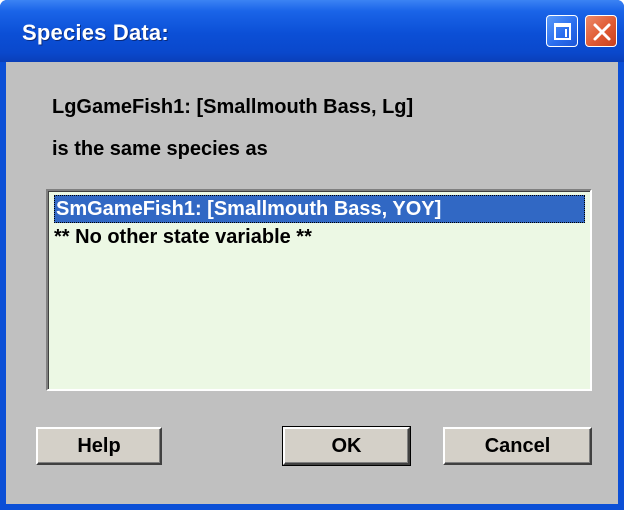 The height and width of the screenshot is (510, 624). What do you see at coordinates (233, 107) in the screenshot?
I see `message-line-1: LgGameFish1: [Smallmouth Bass, Lg]` at bounding box center [233, 107].